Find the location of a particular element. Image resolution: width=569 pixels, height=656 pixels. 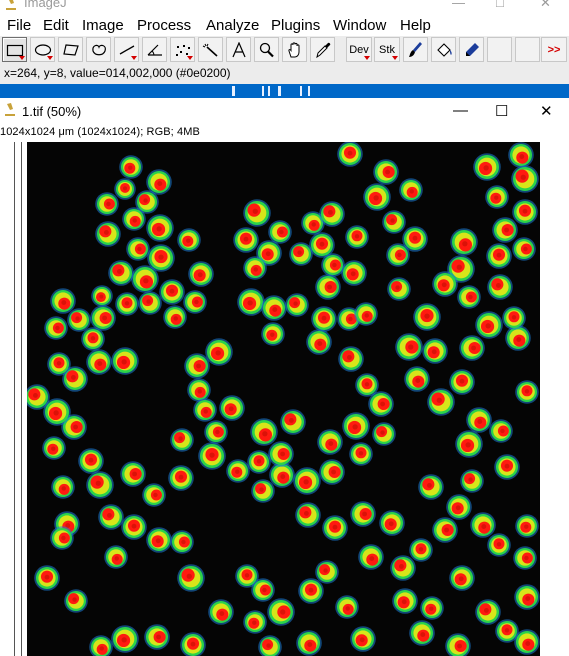

menu-edit: Edit is located at coordinates (56, 25).